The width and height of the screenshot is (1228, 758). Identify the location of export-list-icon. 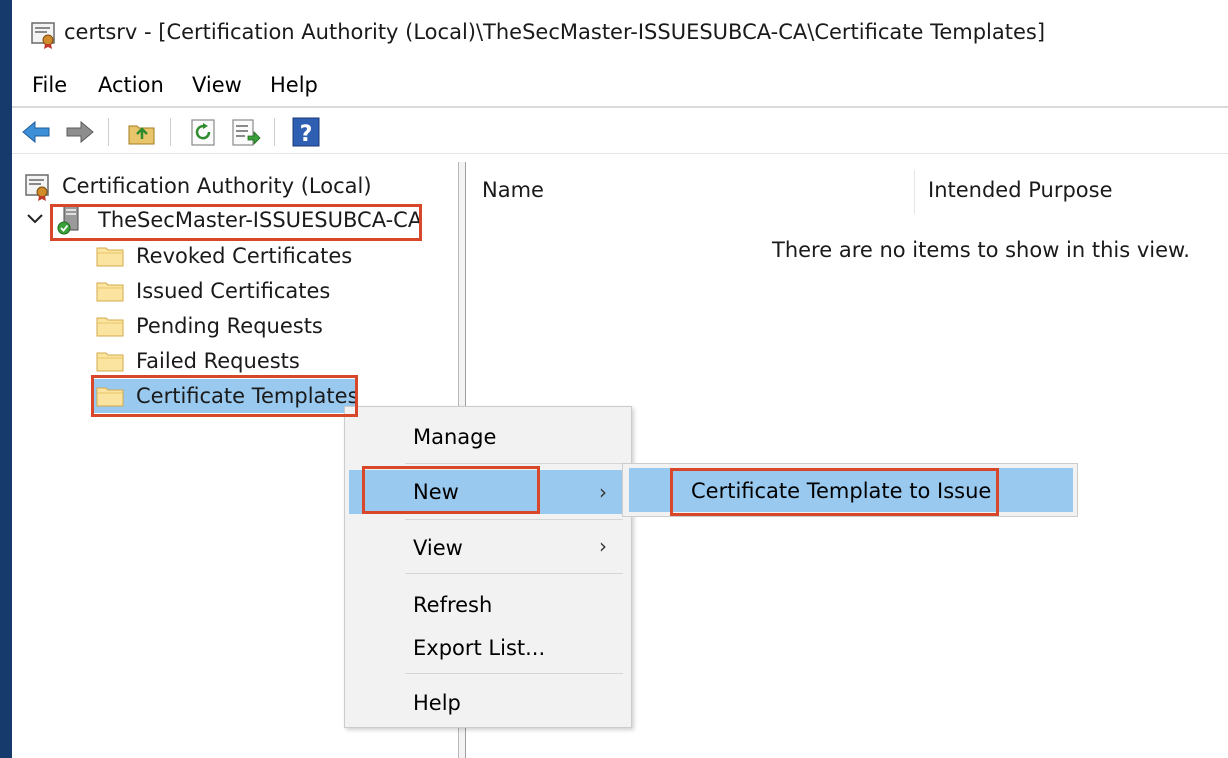
(246, 132).